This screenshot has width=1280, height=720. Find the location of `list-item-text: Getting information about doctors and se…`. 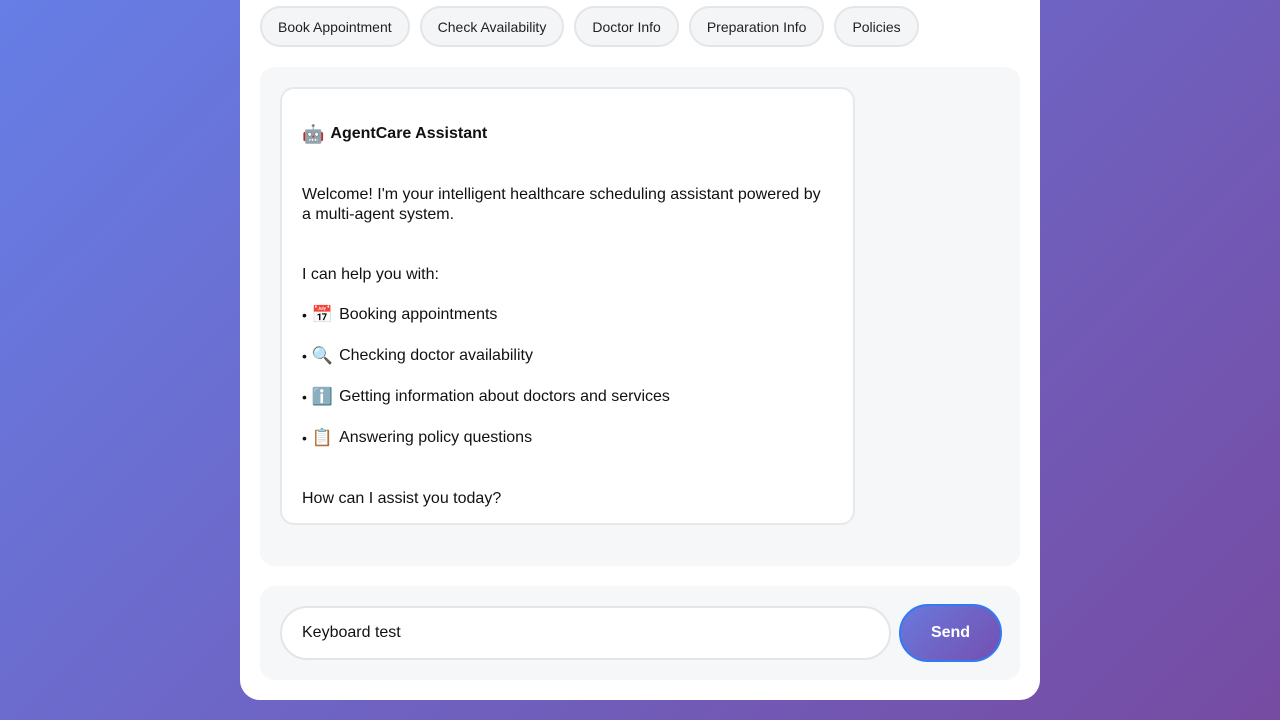

list-item-text: Getting information about doctors and se… is located at coordinates (504, 396).